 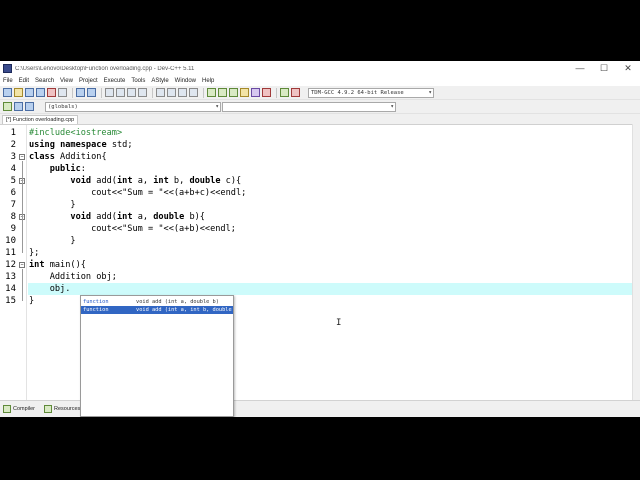 I want to click on close-button: ✕, so click(x=628, y=68).